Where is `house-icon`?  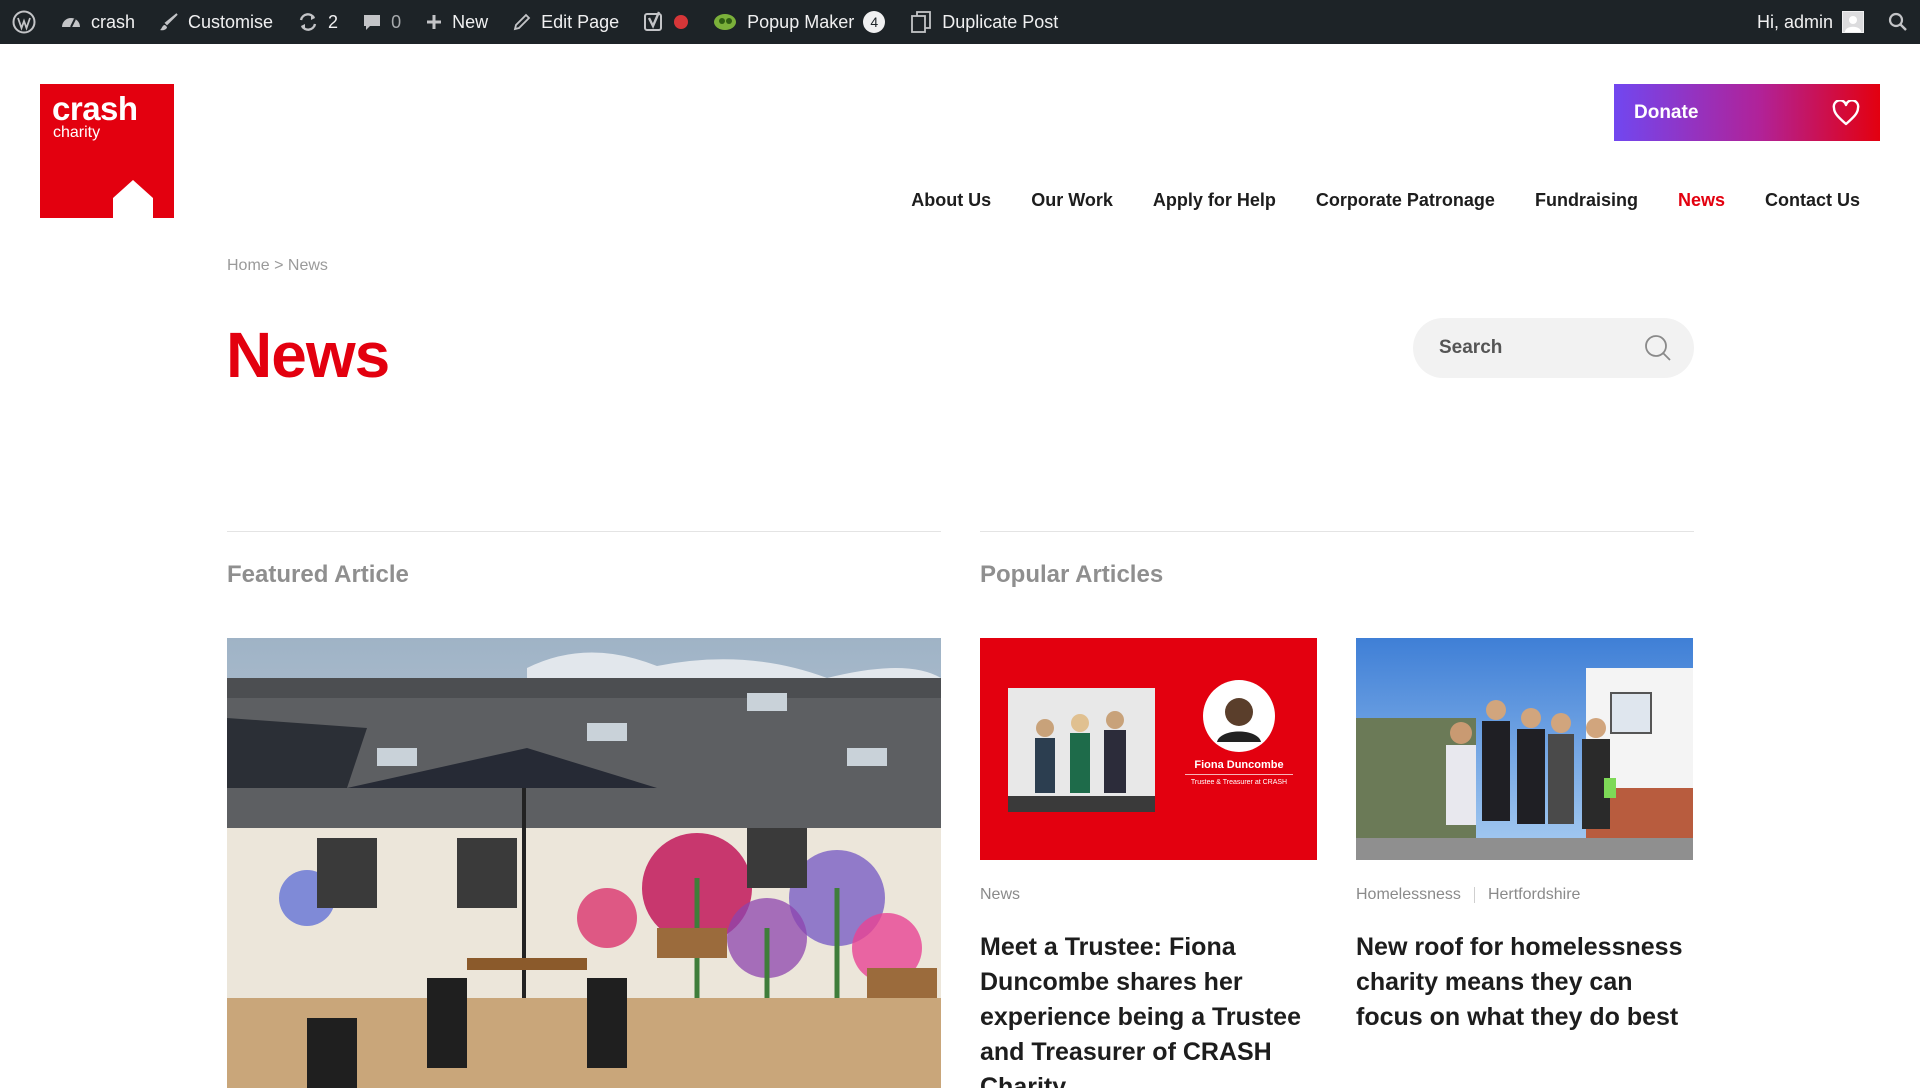
house-icon is located at coordinates (133, 199).